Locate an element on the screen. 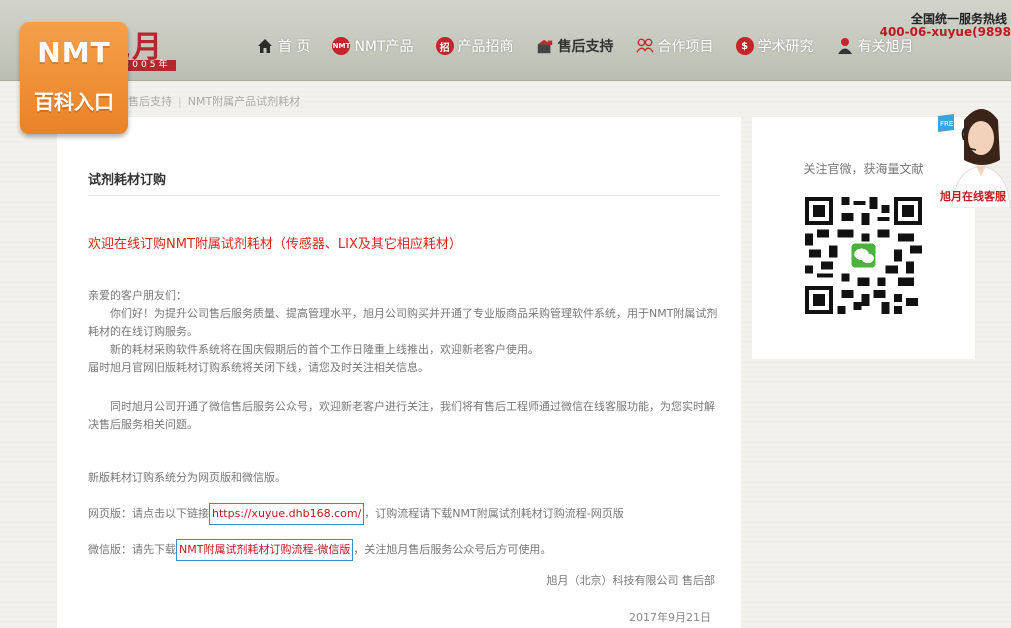  nav-support: 售后支持 is located at coordinates (575, 46).